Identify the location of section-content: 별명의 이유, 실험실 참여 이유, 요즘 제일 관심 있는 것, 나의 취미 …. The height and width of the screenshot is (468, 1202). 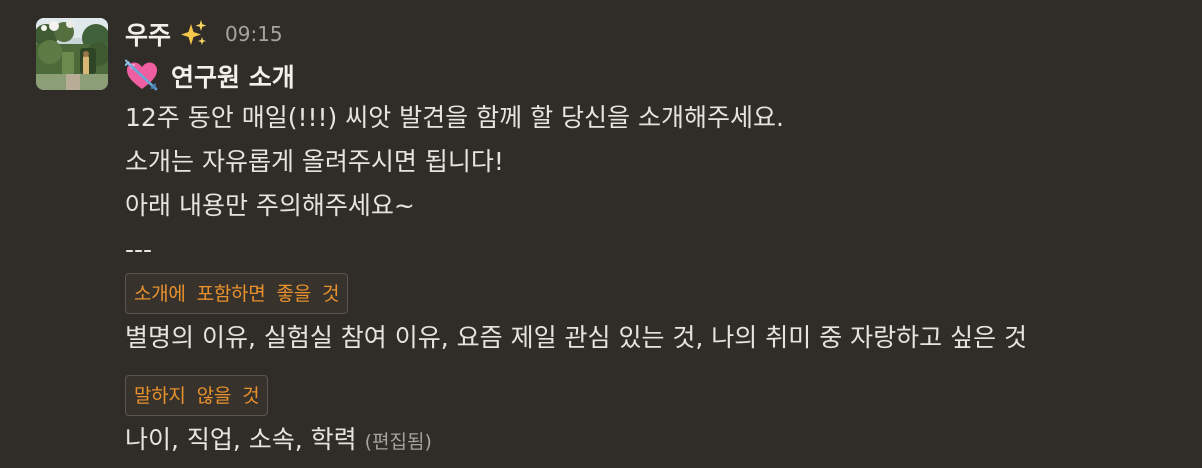
(576, 337).